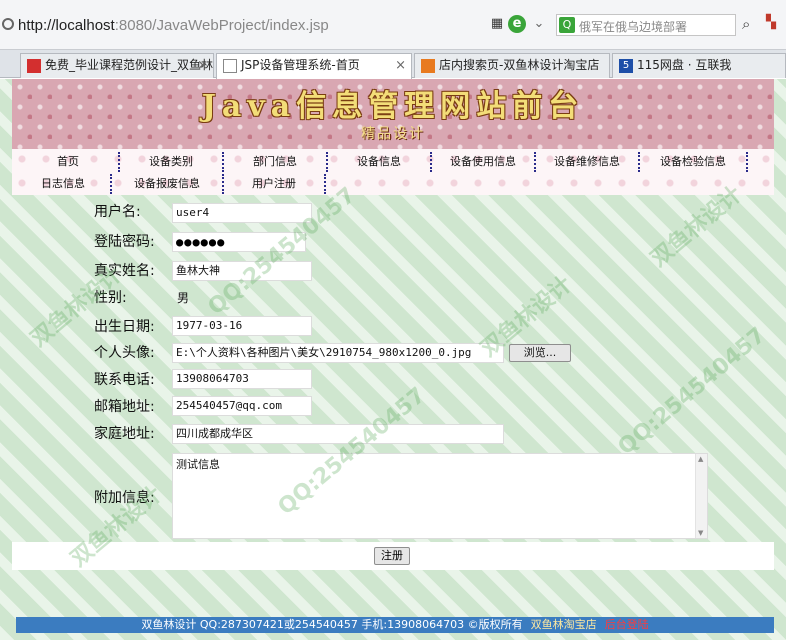 The width and height of the screenshot is (786, 640). What do you see at coordinates (684, 65) in the screenshot?
I see `tab-label: 115网盘 · 互联我` at bounding box center [684, 65].